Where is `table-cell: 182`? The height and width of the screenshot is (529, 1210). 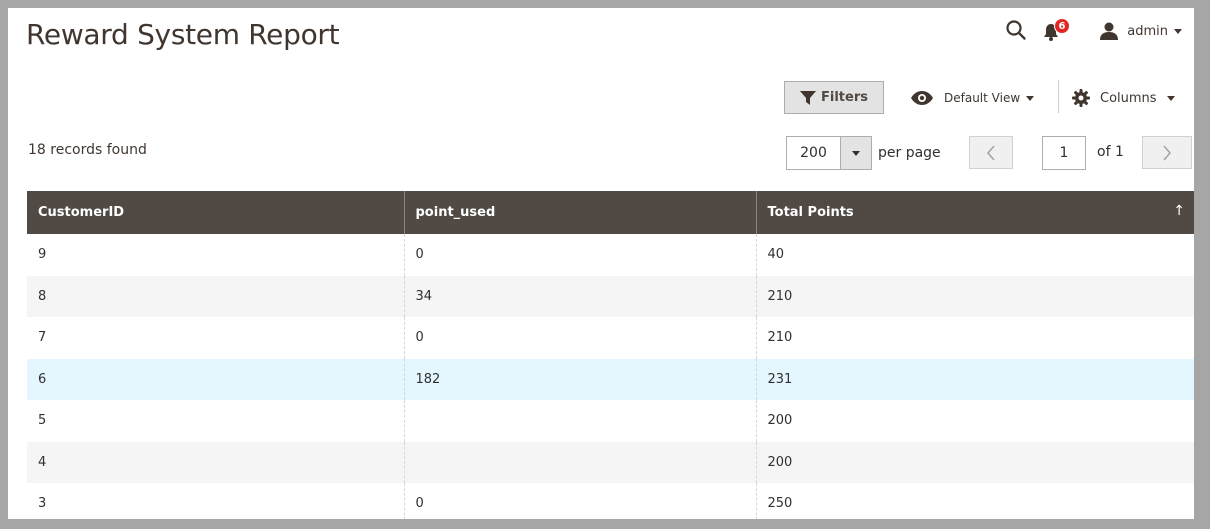 table-cell: 182 is located at coordinates (579, 379).